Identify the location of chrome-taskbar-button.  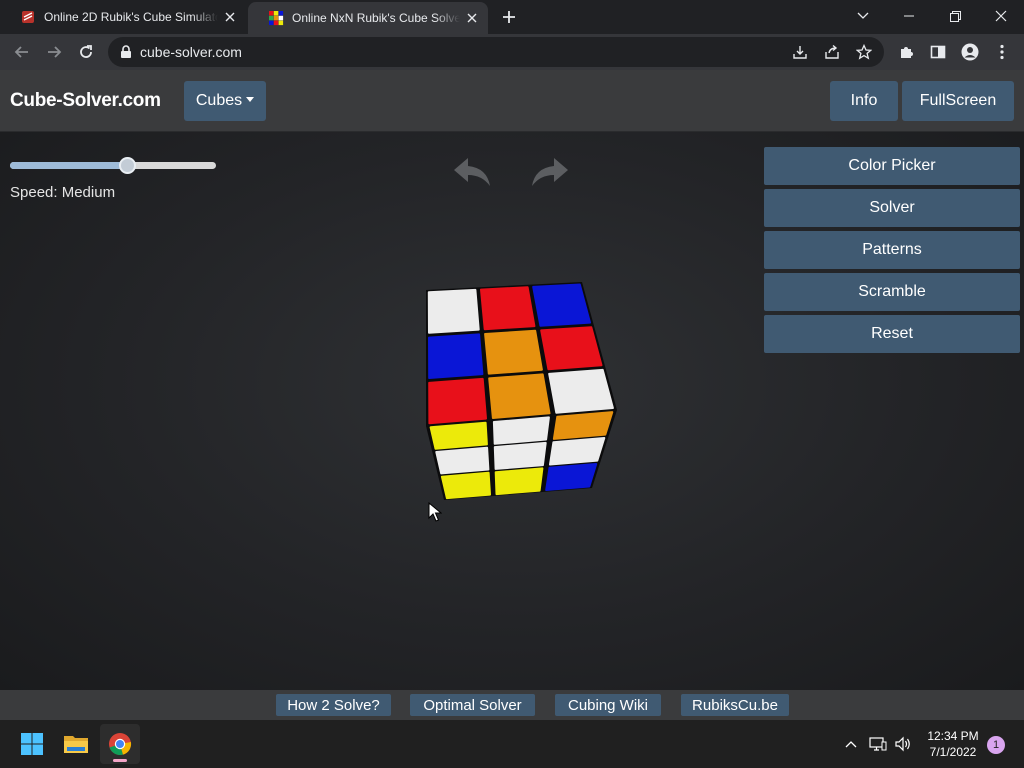
(120, 744).